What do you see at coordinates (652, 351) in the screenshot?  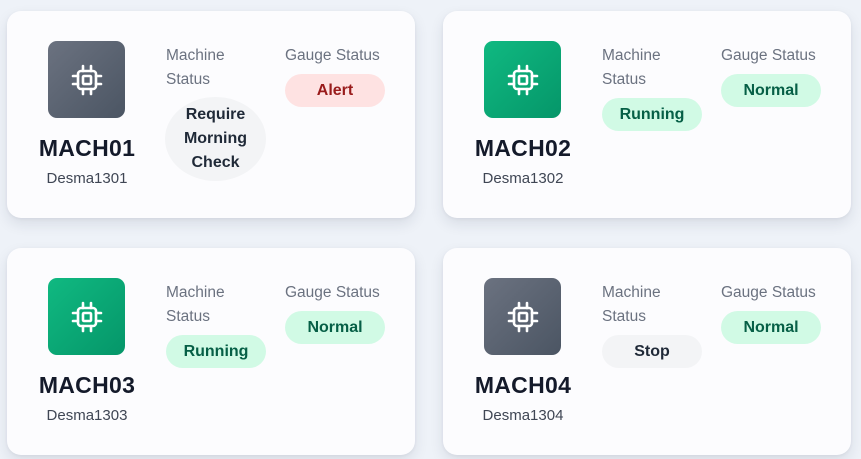 I see `machine-status-badge: Stop` at bounding box center [652, 351].